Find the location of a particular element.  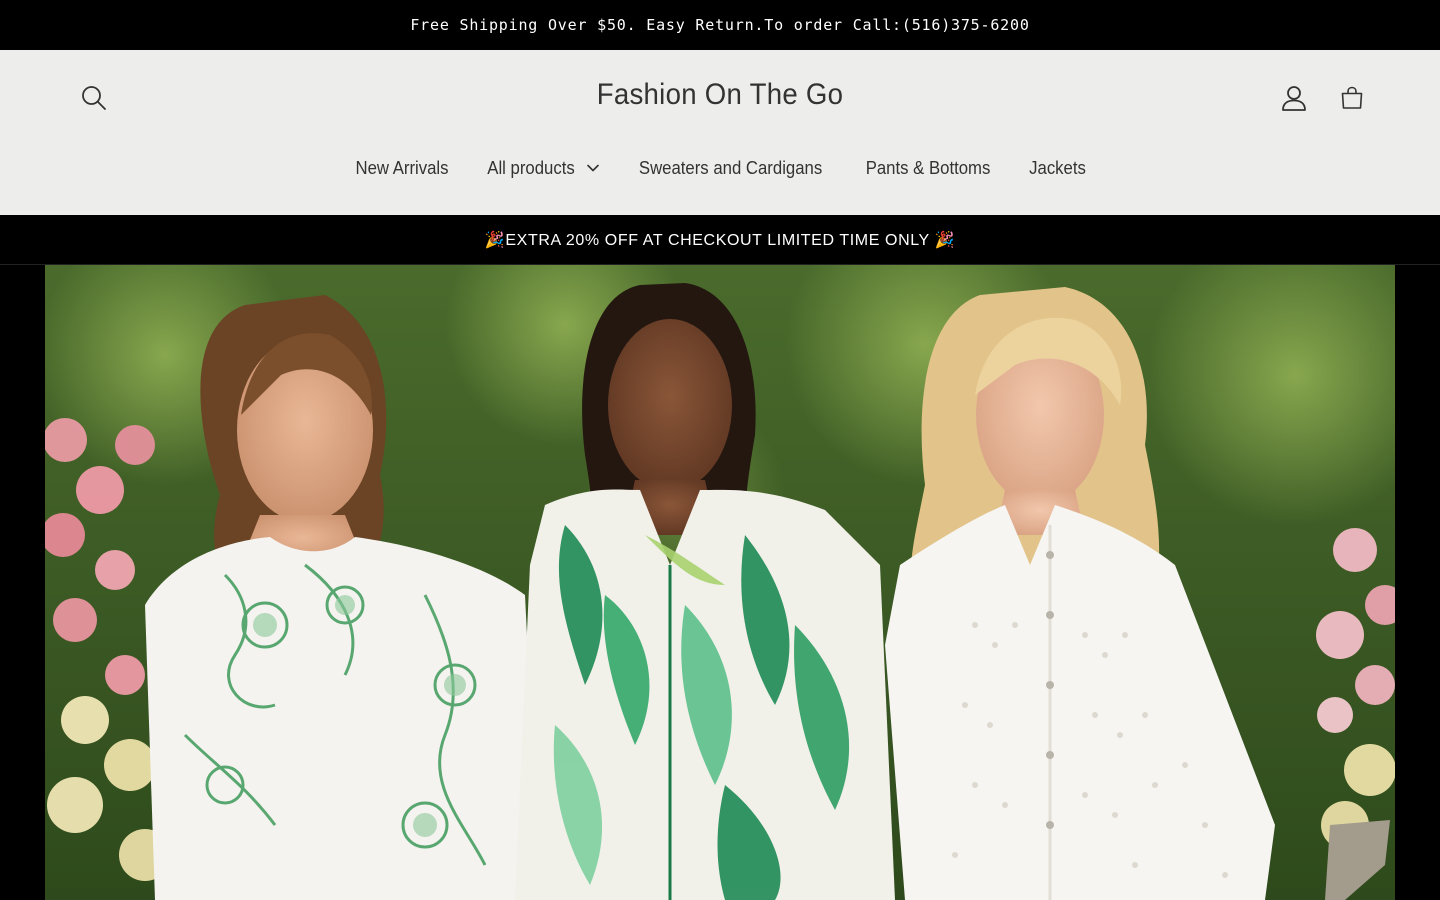

nav-item-all-products: All products is located at coordinates (542, 168).